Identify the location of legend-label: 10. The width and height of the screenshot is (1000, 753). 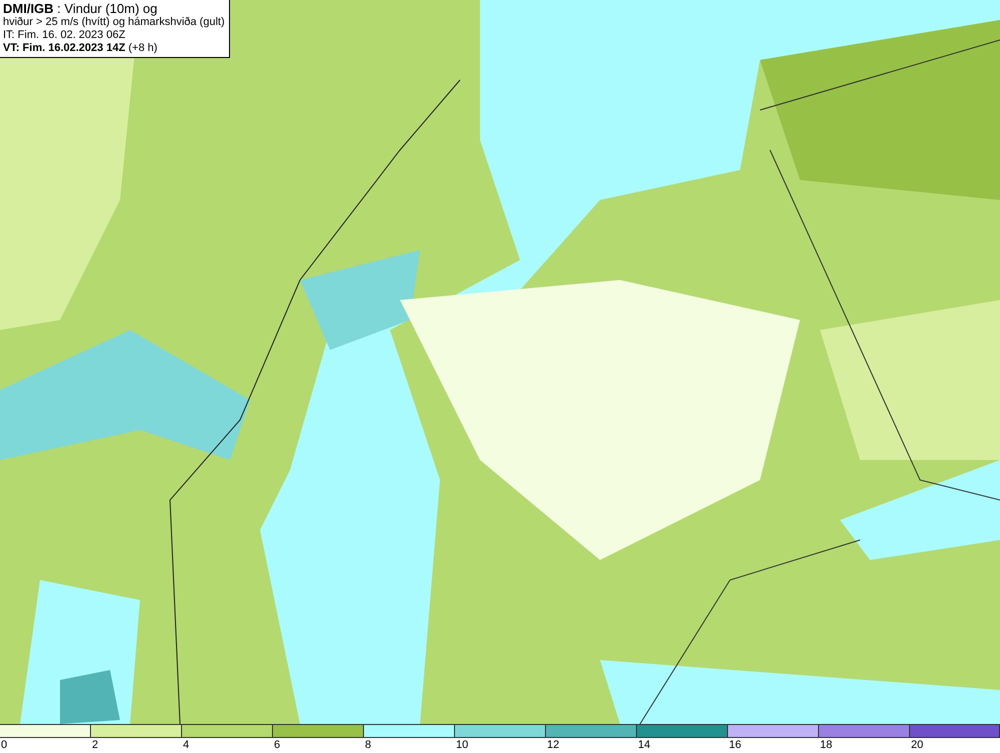
(461, 745).